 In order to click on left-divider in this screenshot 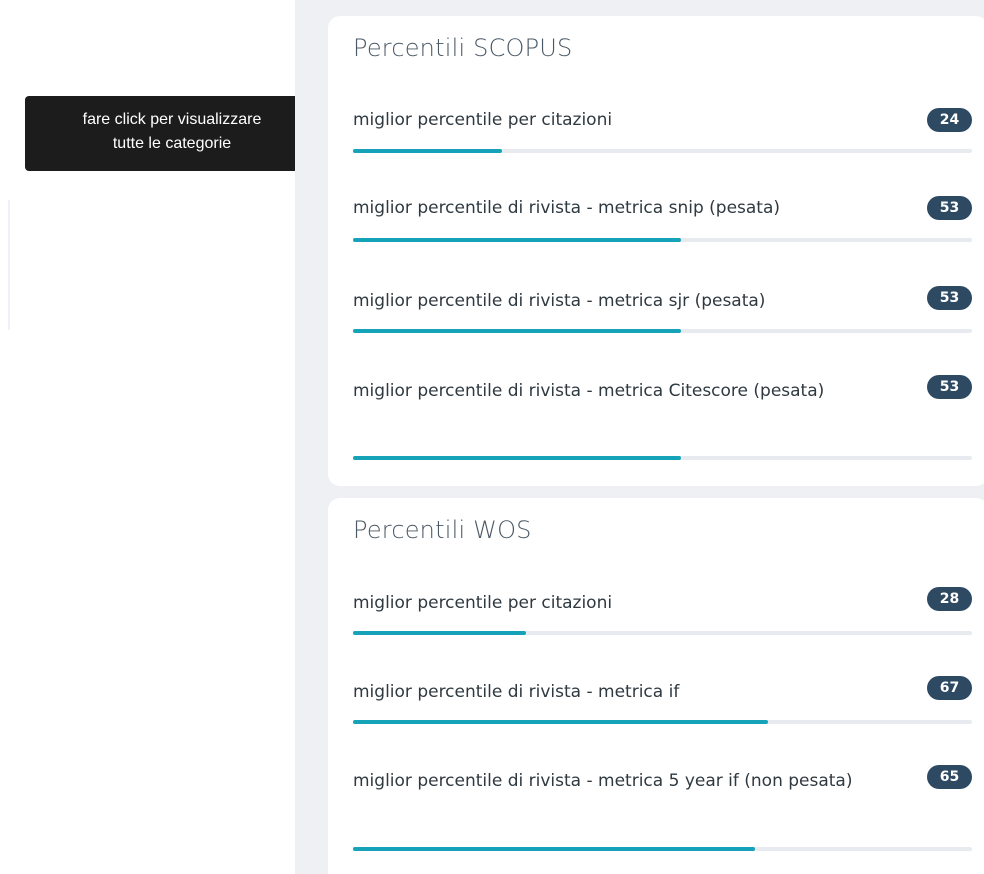, I will do `click(9, 265)`.